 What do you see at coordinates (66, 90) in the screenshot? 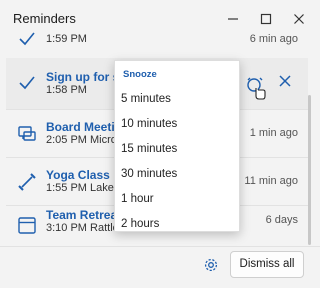
I see `reminder-subtitle: 1:58 PM` at bounding box center [66, 90].